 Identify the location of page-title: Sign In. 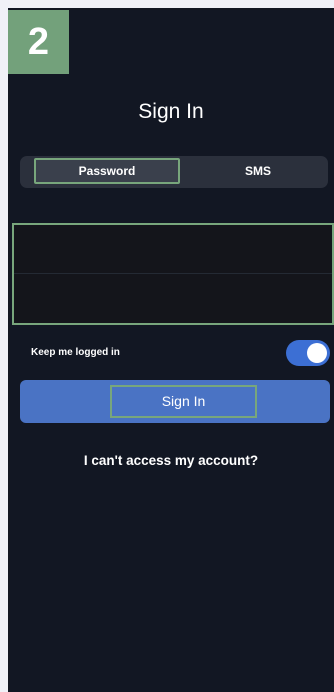
(171, 111).